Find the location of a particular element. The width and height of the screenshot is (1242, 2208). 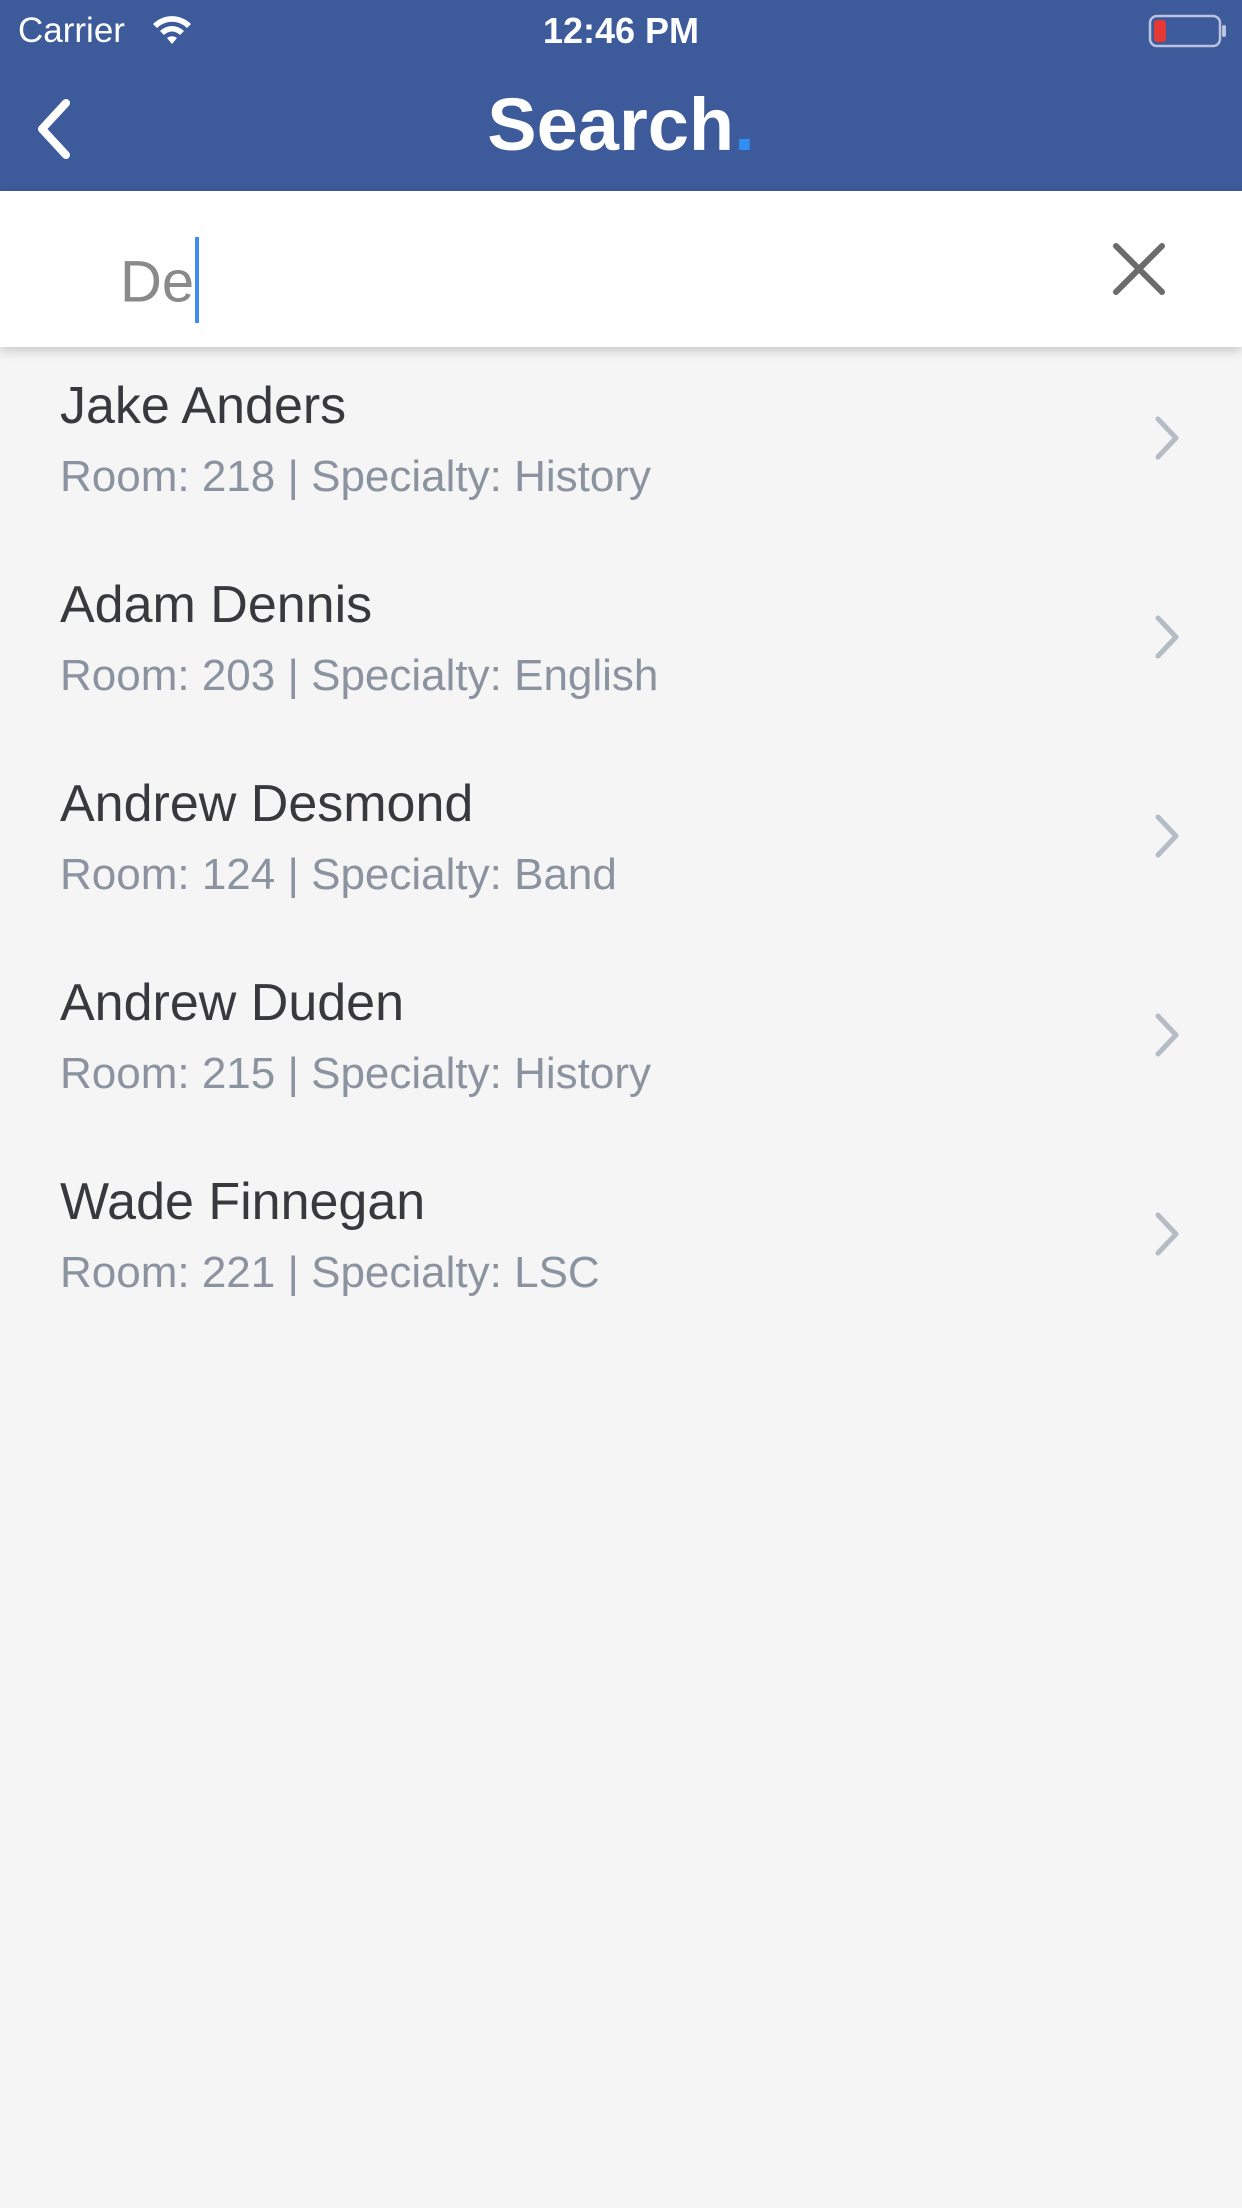

list-item: Wade Finnegan Room: 221 | Specialty: LSC is located at coordinates (621, 1242).